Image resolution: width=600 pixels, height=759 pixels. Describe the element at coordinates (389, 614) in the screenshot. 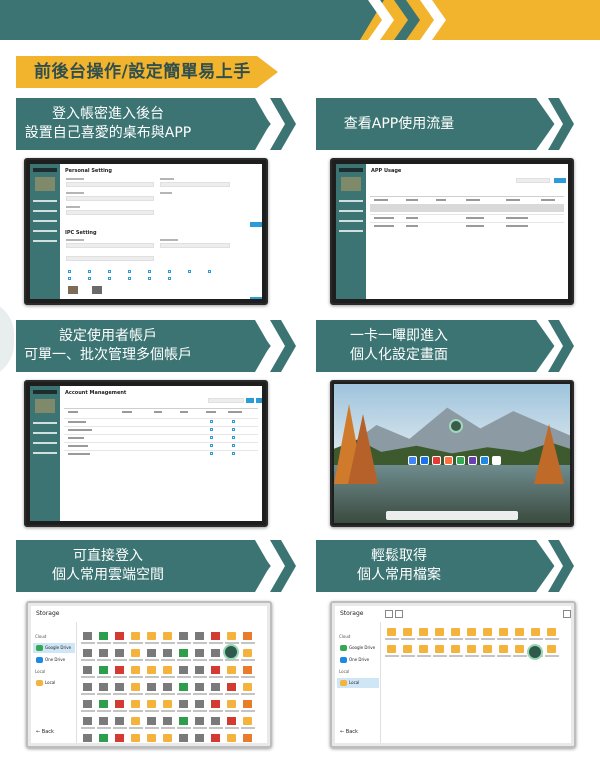

I see `home-icon` at that location.